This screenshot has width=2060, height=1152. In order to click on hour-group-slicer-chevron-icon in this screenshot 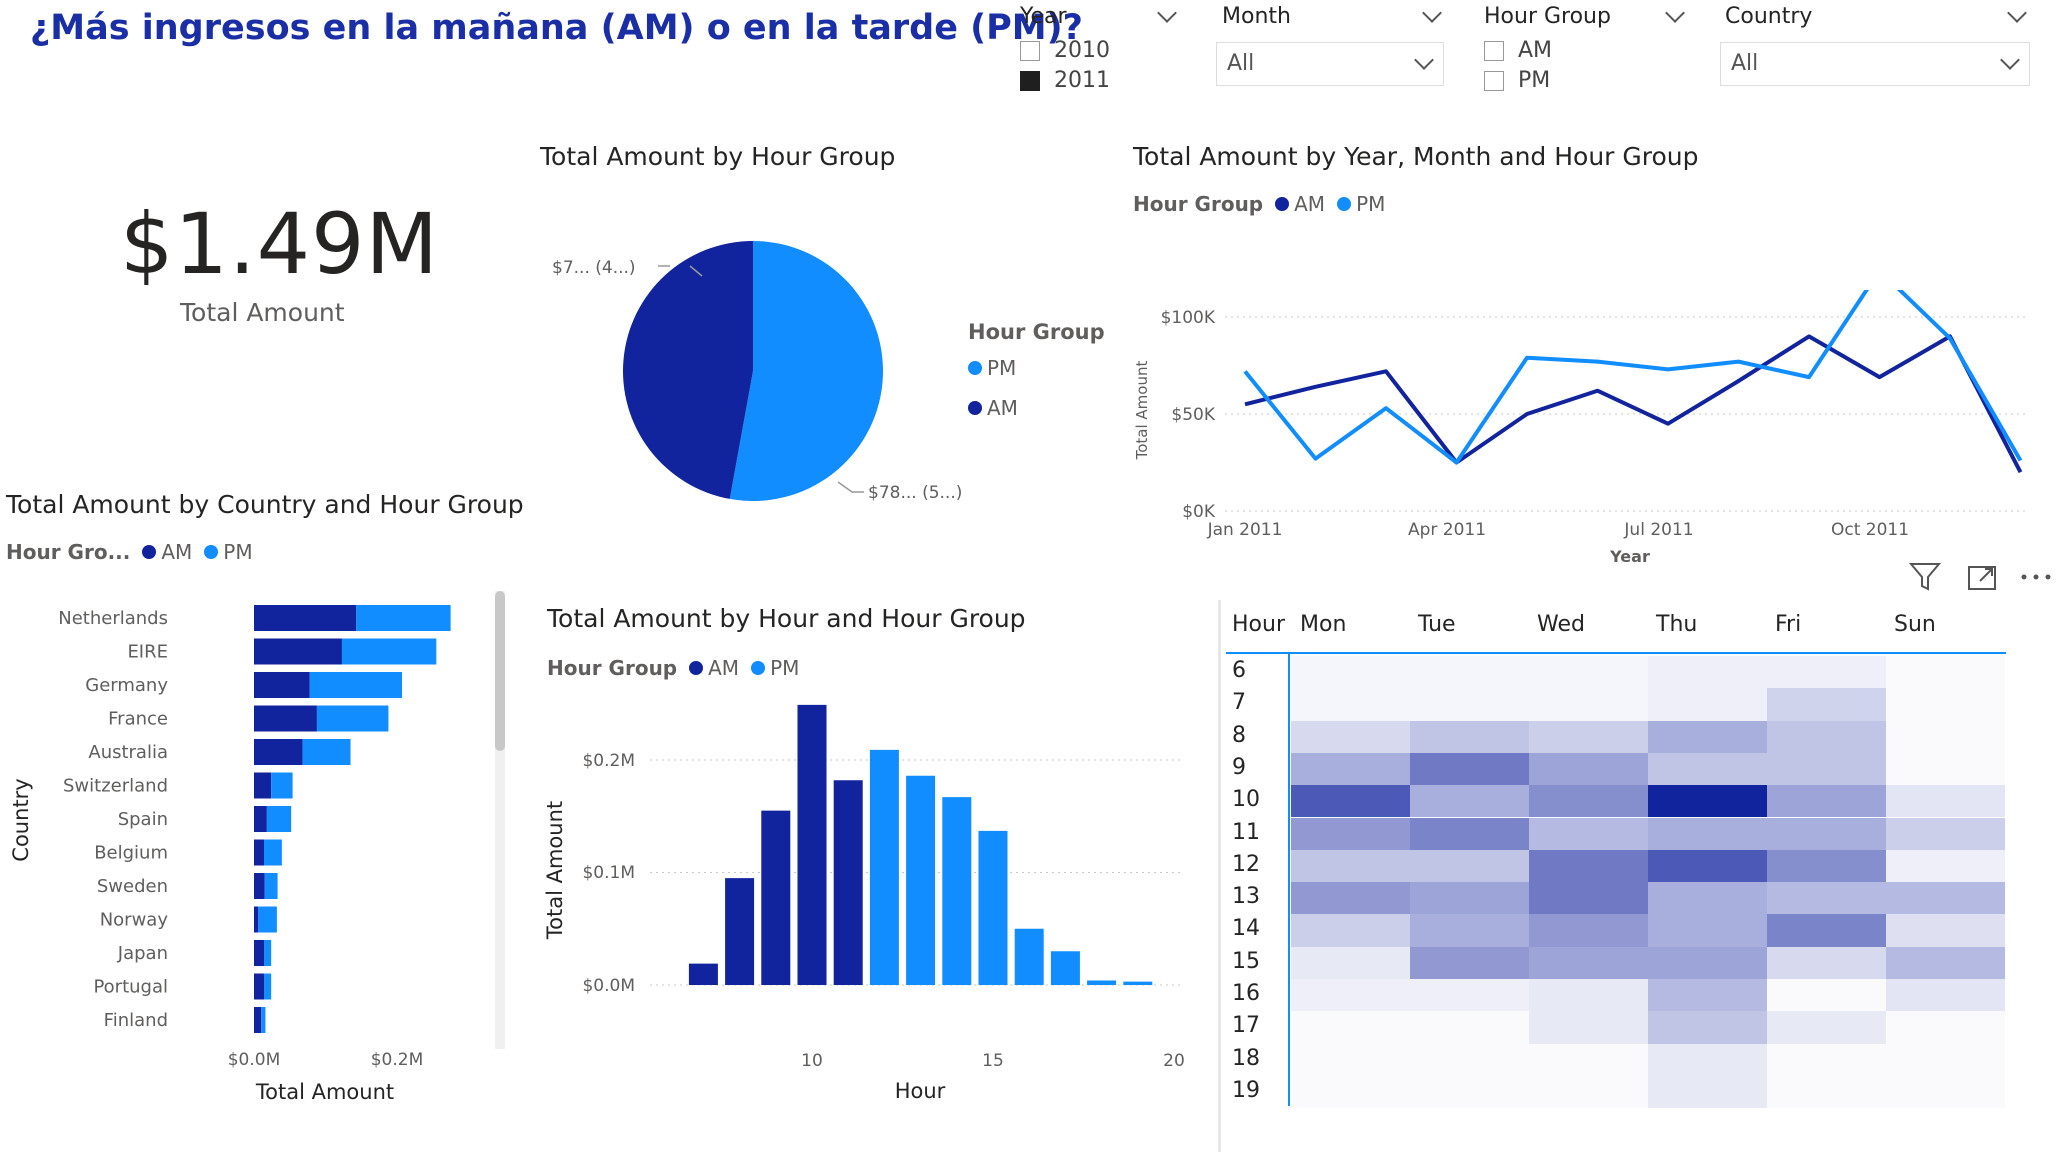, I will do `click(1675, 13)`.